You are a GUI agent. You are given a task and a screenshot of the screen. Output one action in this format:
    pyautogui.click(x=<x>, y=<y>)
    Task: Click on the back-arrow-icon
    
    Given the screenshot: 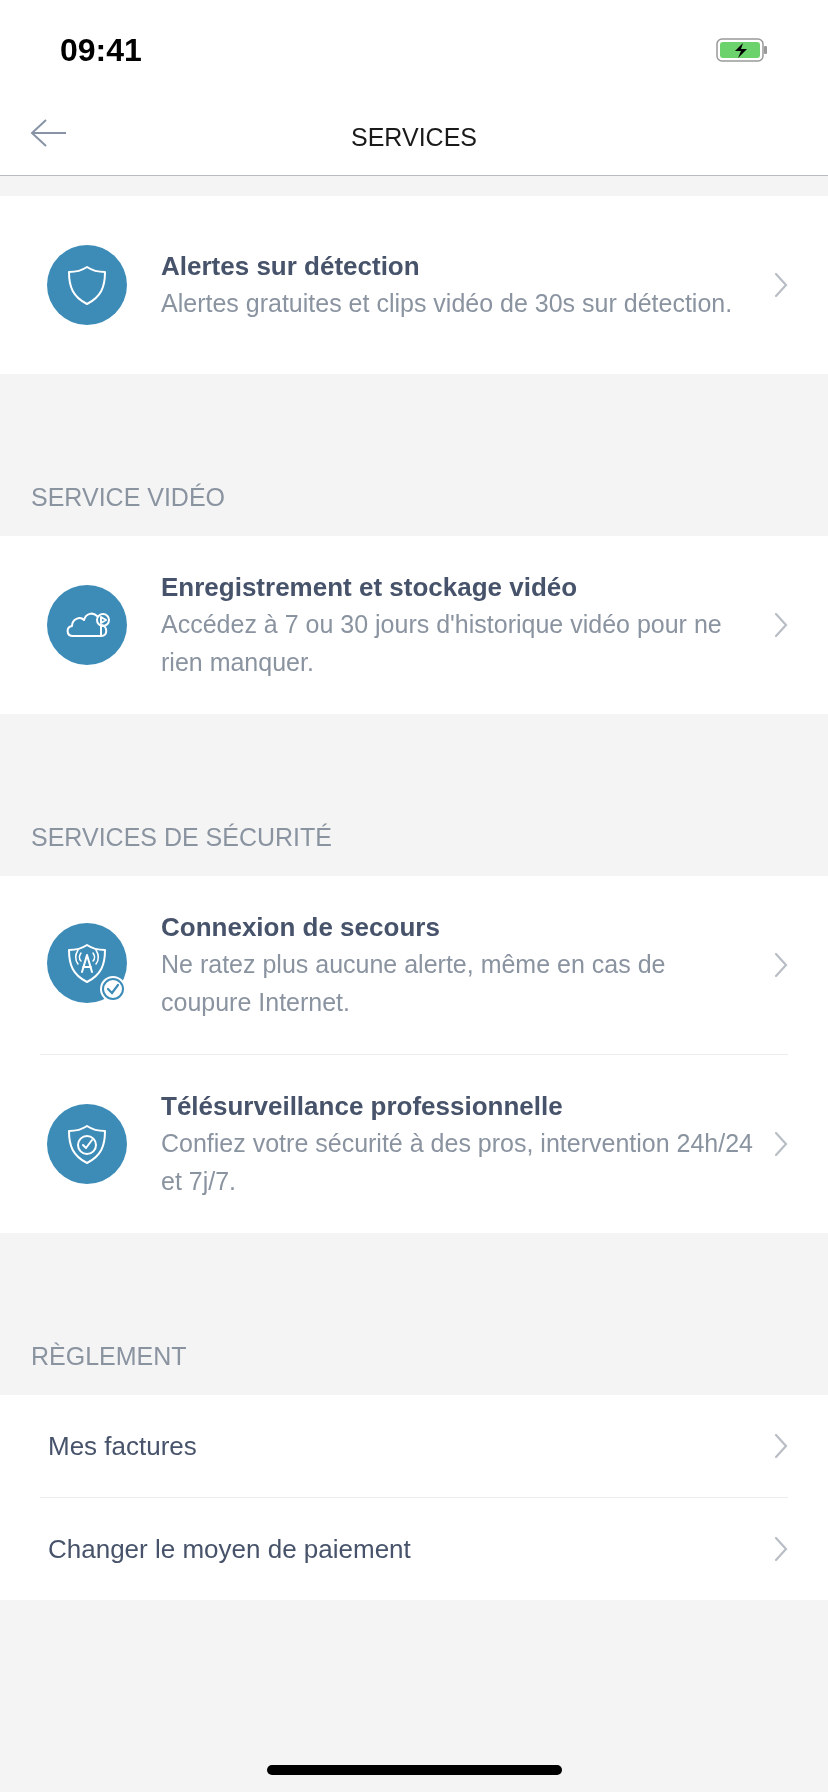 What is the action you would take?
    pyautogui.click(x=49, y=133)
    